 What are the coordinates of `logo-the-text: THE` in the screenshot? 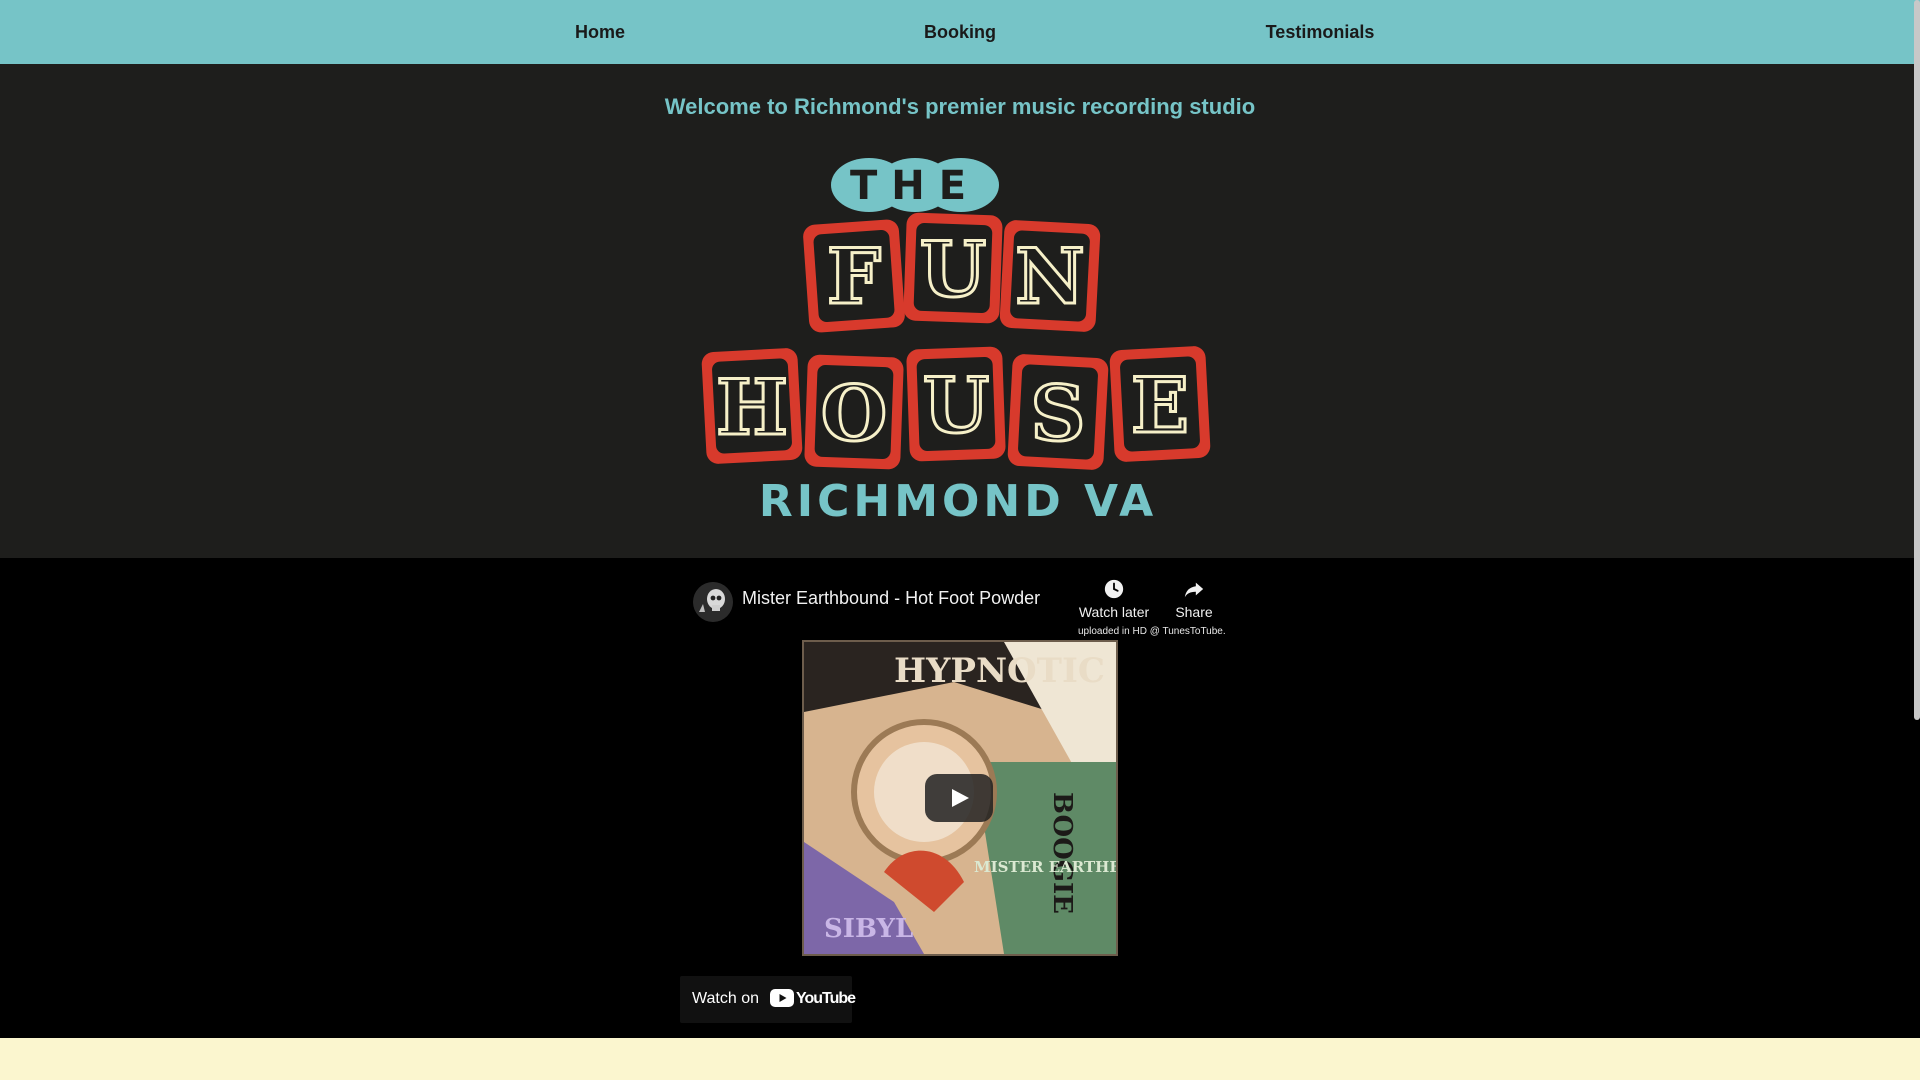 It's located at (915, 186).